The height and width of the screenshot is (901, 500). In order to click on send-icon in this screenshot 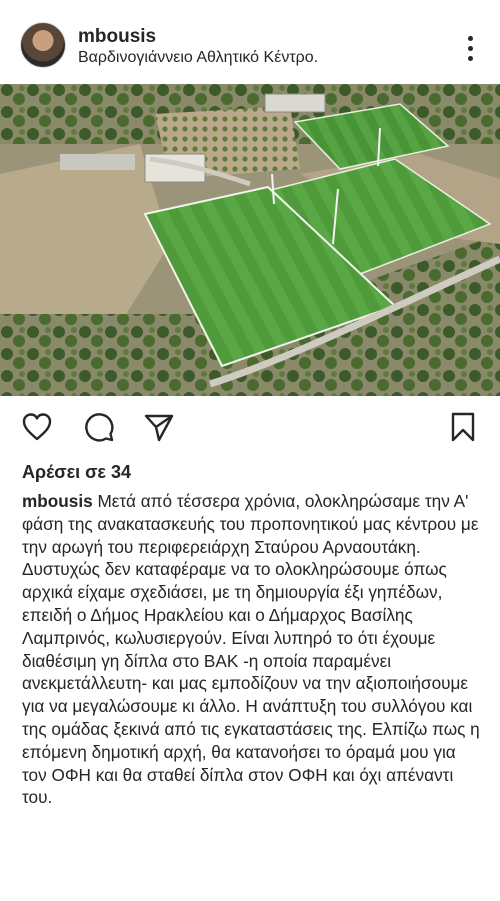, I will do `click(159, 427)`.